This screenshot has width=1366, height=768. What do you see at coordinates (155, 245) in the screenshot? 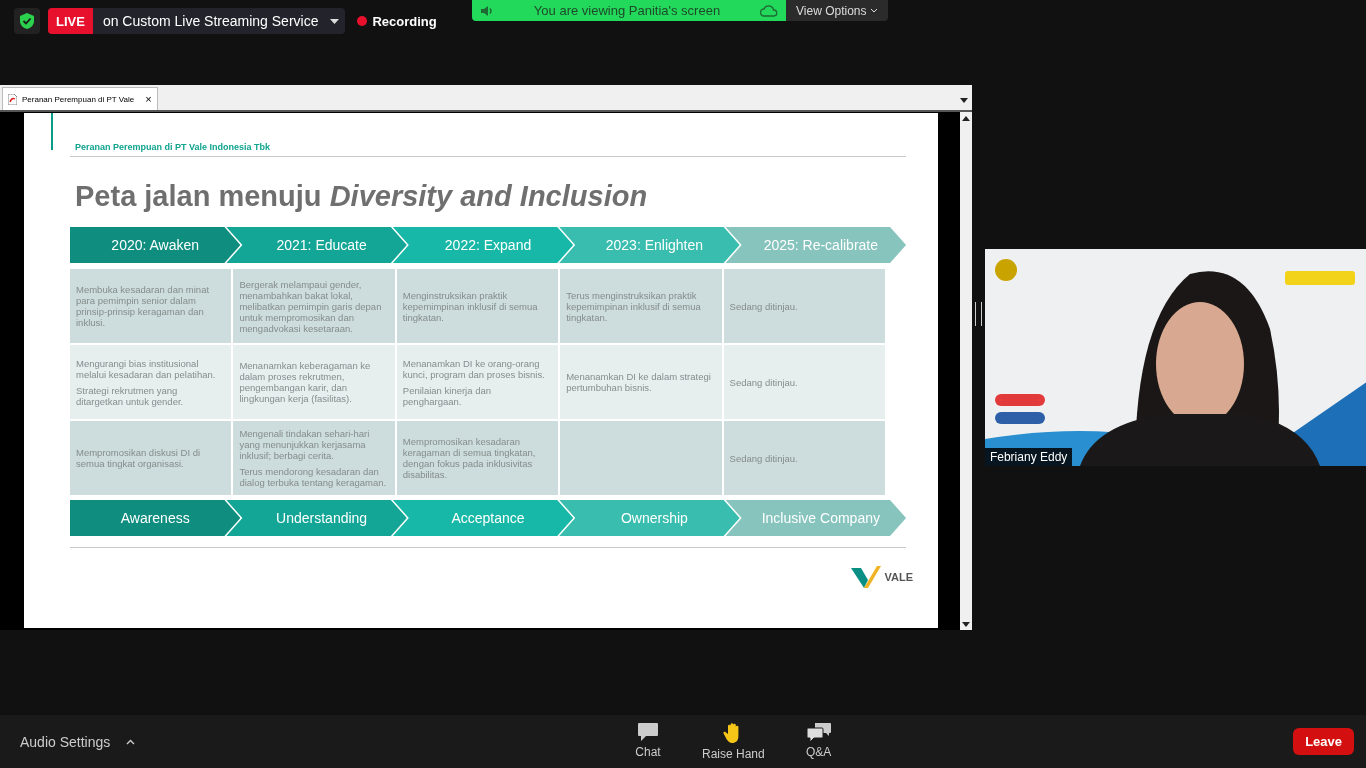
I see `stage-chevron: 2020: Awaken` at bounding box center [155, 245].